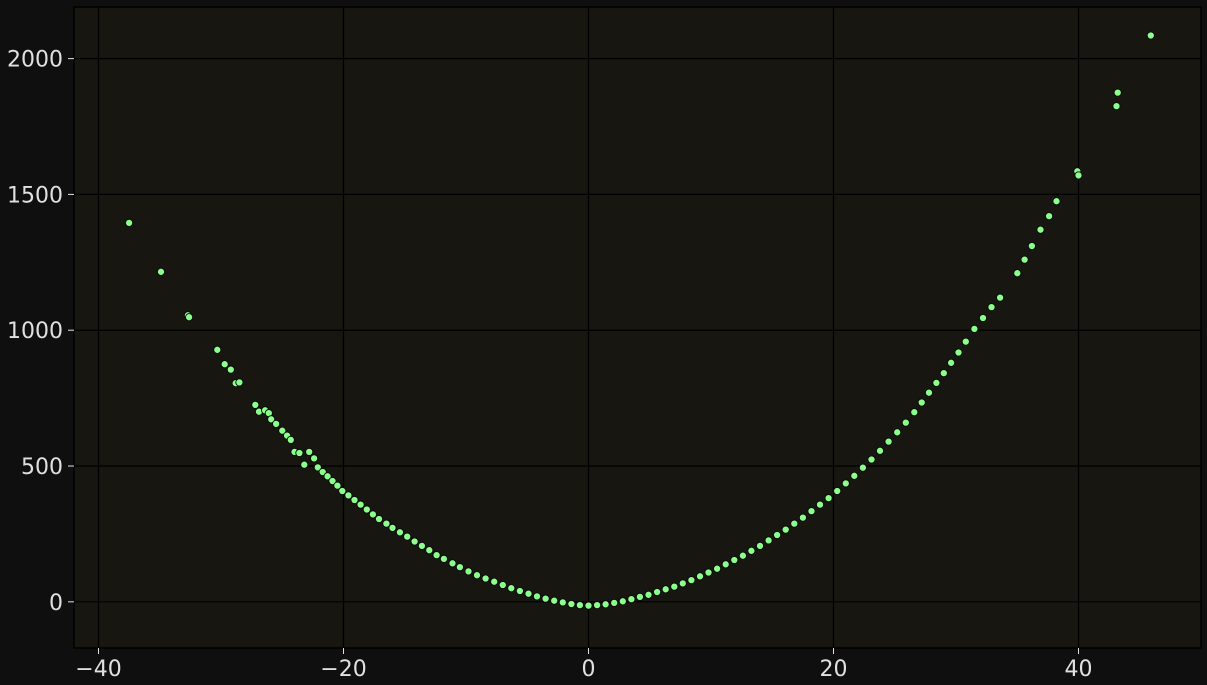  What do you see at coordinates (35, 60) in the screenshot?
I see `y-tick-label: 2000` at bounding box center [35, 60].